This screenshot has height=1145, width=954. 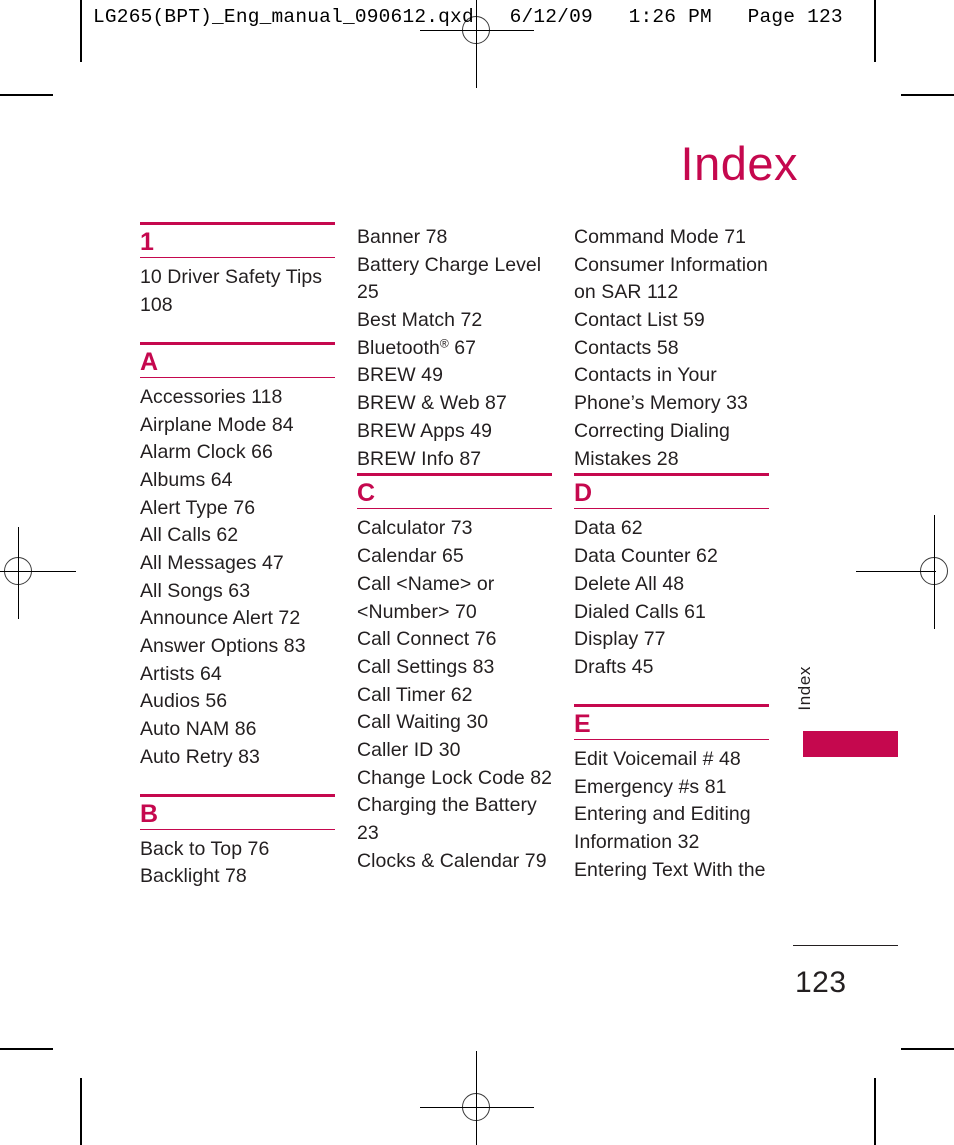 I want to click on index-entry-list: 10 Driver Safety Tips 108, so click(x=237, y=291).